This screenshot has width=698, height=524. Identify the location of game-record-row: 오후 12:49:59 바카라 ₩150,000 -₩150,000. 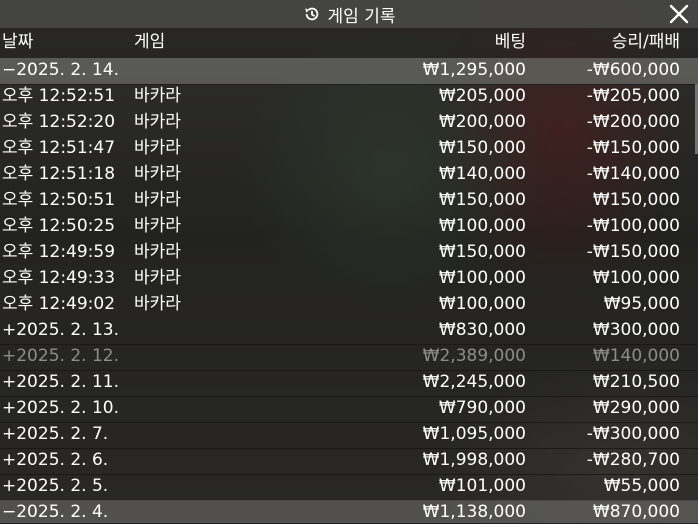
(349, 253).